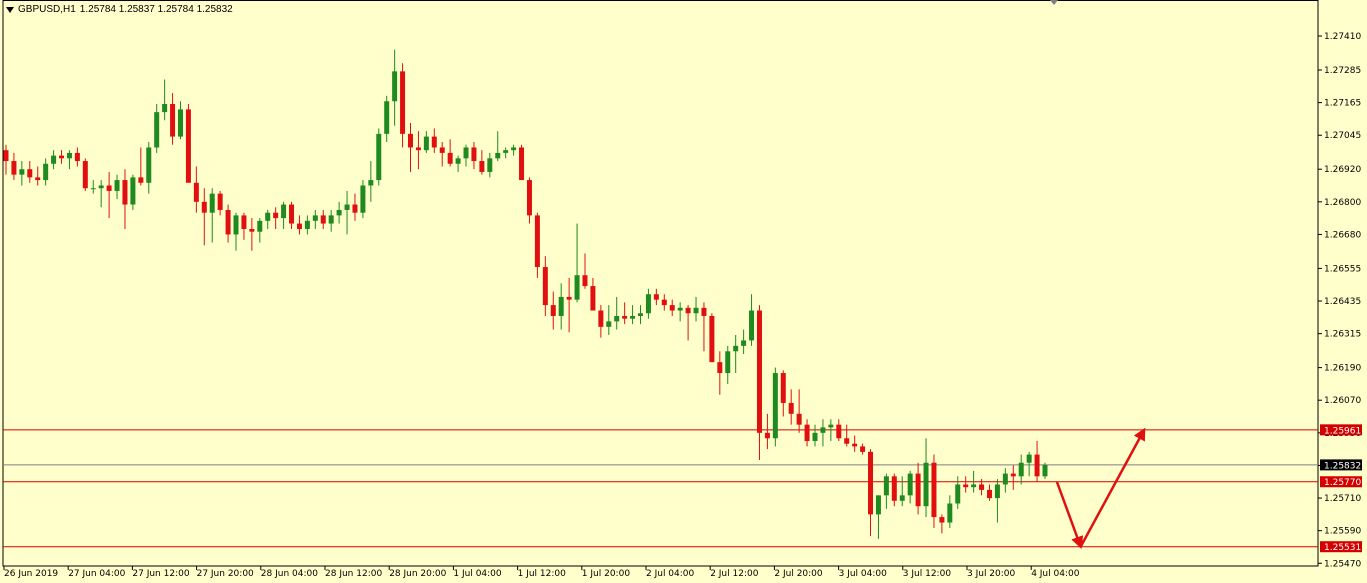  Describe the element at coordinates (1342, 548) in the screenshot. I see `level-price-label: 1.25531` at that location.